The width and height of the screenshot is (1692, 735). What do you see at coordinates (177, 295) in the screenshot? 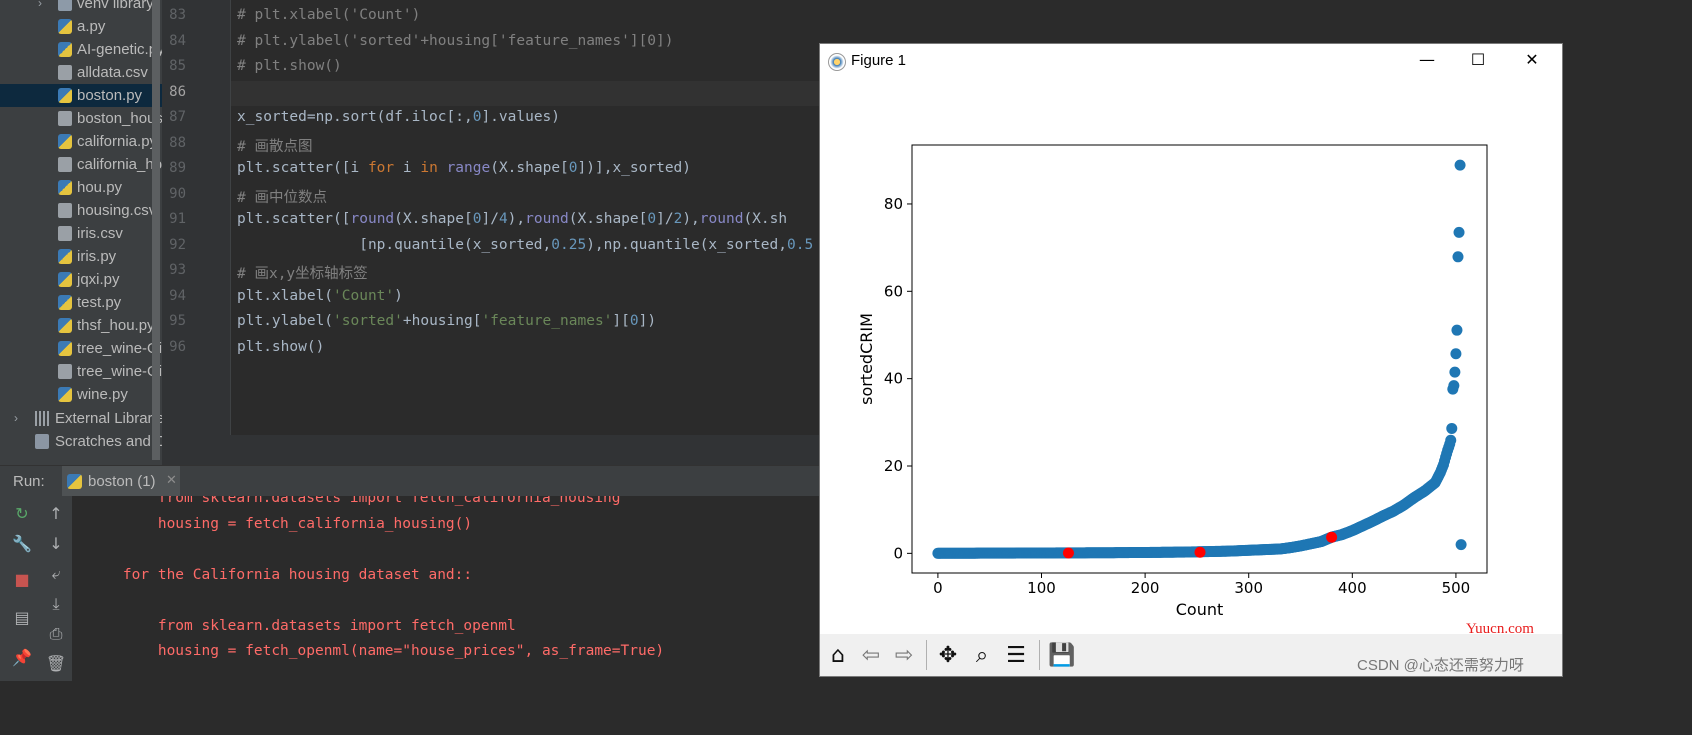
I see `line-number: 94` at bounding box center [177, 295].